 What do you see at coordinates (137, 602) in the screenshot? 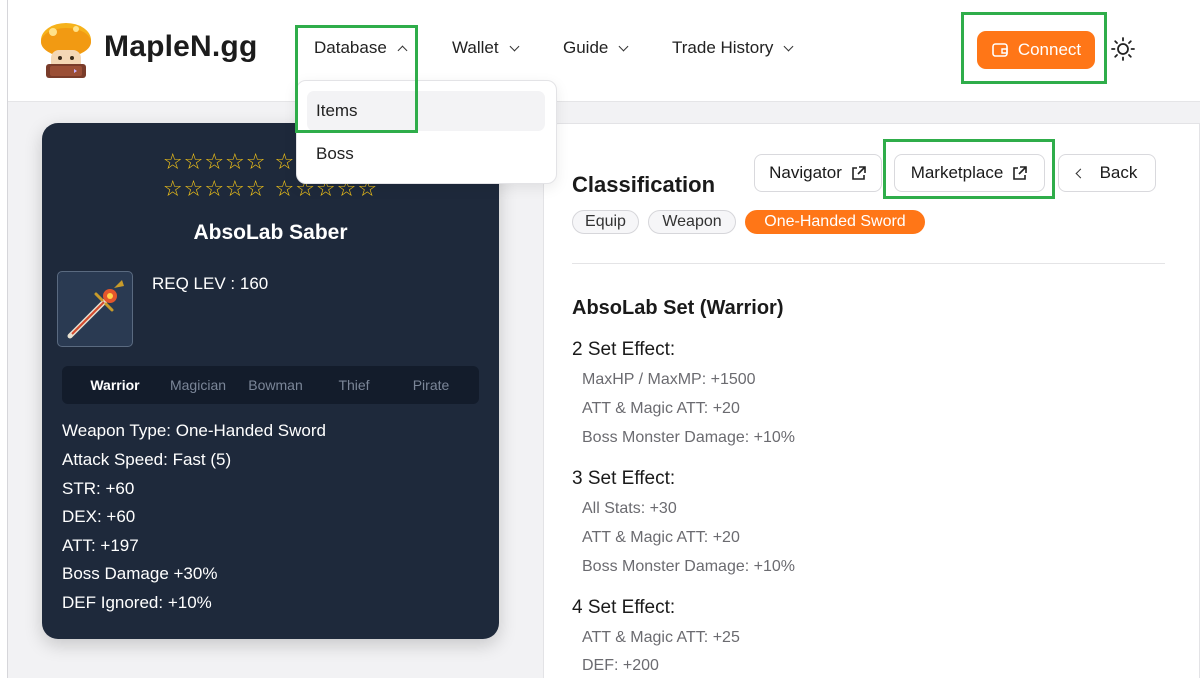
I see `stat-line: DEF Ignored: +10%` at bounding box center [137, 602].